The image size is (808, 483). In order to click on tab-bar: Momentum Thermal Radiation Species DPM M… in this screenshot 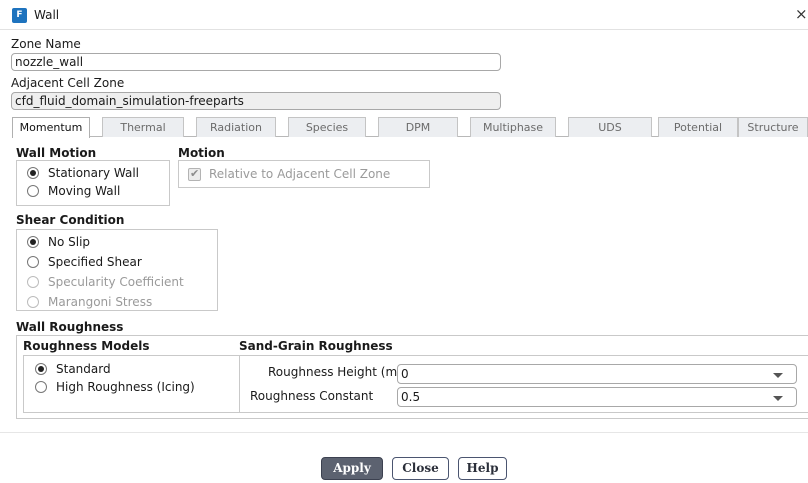, I will do `click(410, 127)`.